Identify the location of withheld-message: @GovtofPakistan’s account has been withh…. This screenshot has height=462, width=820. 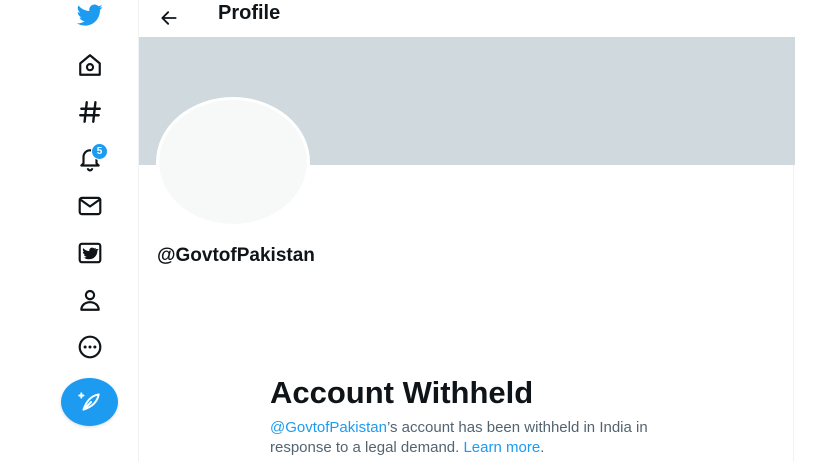
(480, 438).